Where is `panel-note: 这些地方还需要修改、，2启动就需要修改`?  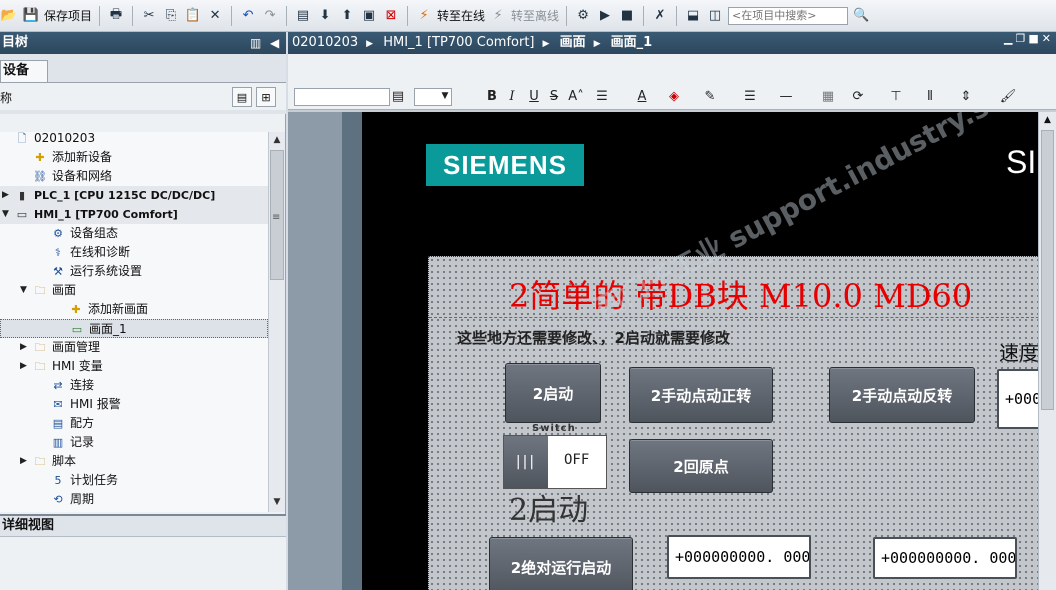 panel-note: 这些地方还需要修改、，2启动就需要修改 is located at coordinates (593, 337).